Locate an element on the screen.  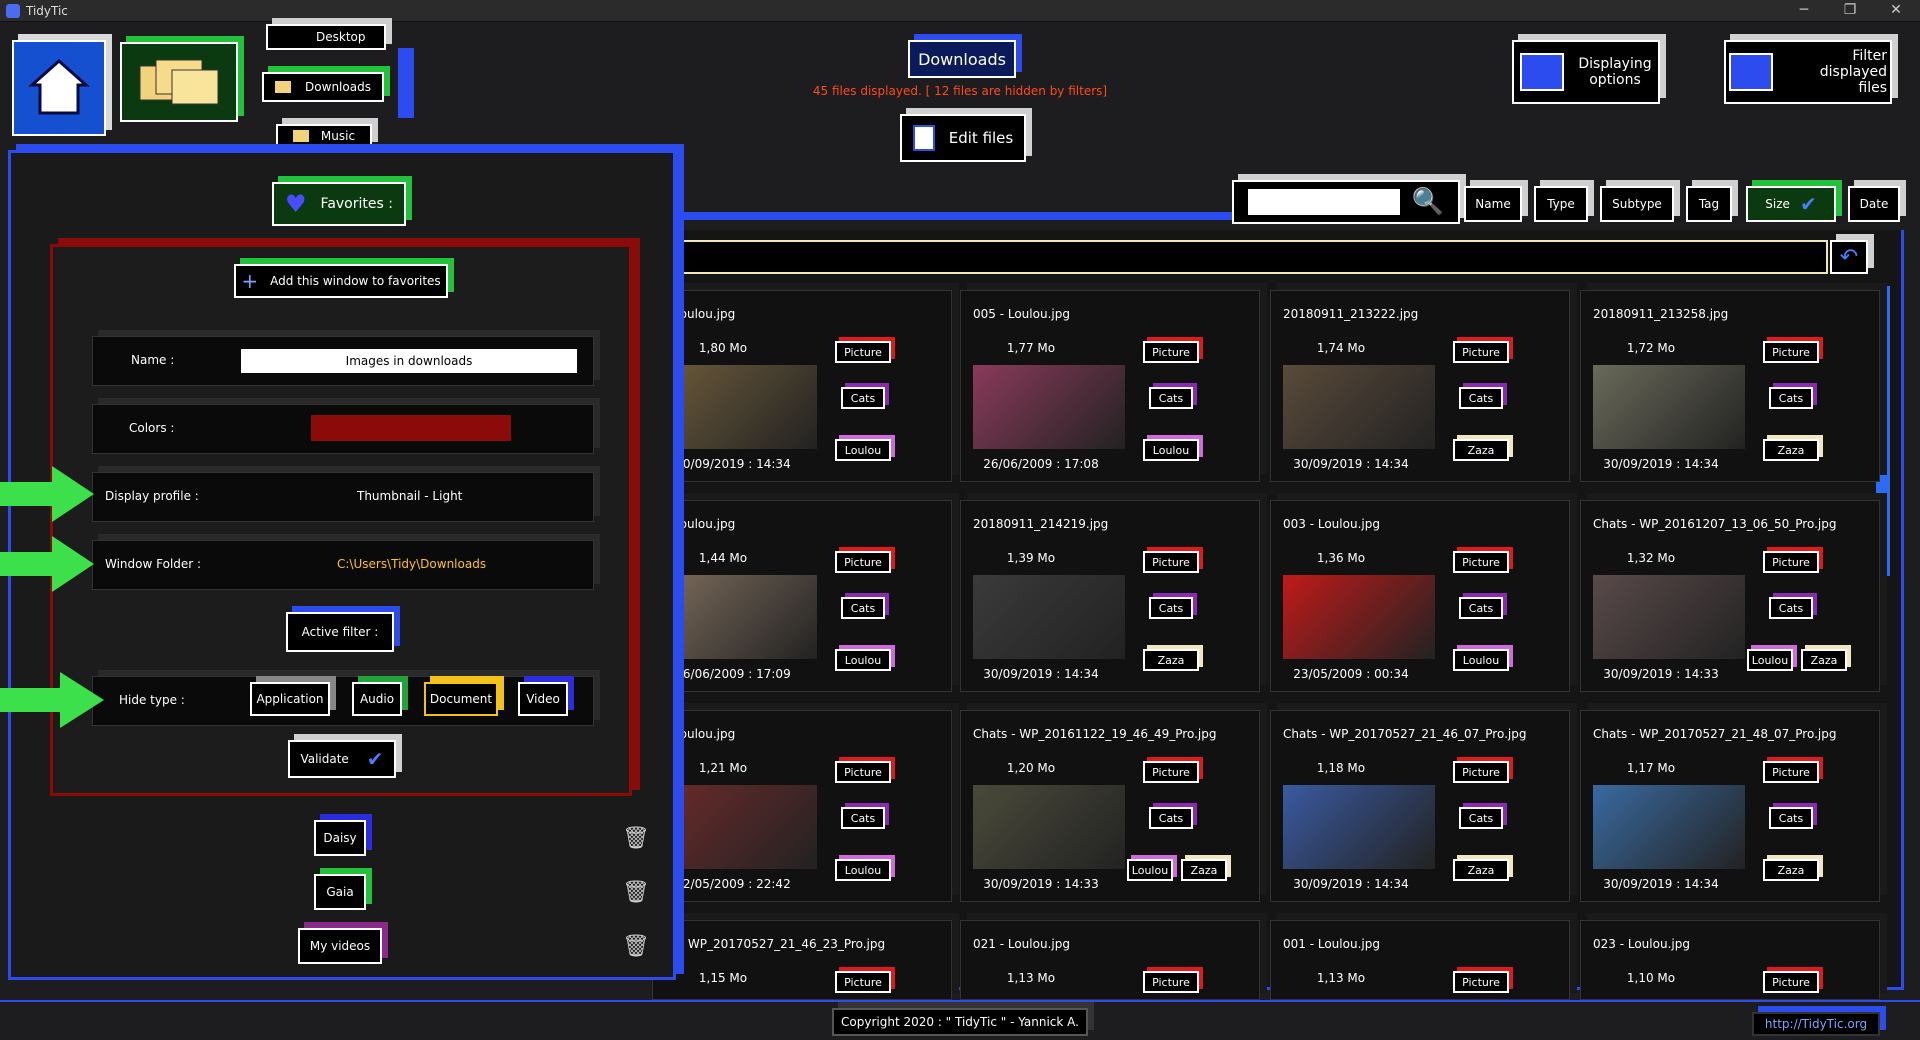
file-card: 023 - Loulou.jpg 1,10 Mo Picture is located at coordinates (1730, 960).